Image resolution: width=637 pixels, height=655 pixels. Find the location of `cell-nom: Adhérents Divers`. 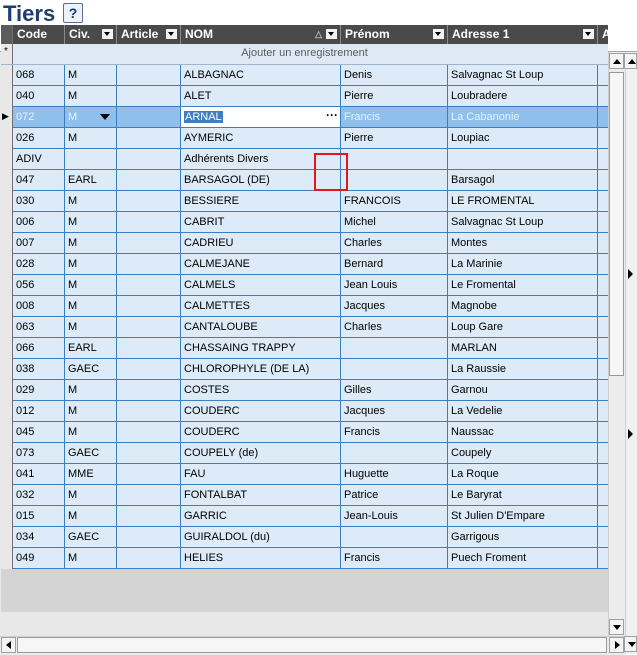

cell-nom: Adhérents Divers is located at coordinates (261, 159).